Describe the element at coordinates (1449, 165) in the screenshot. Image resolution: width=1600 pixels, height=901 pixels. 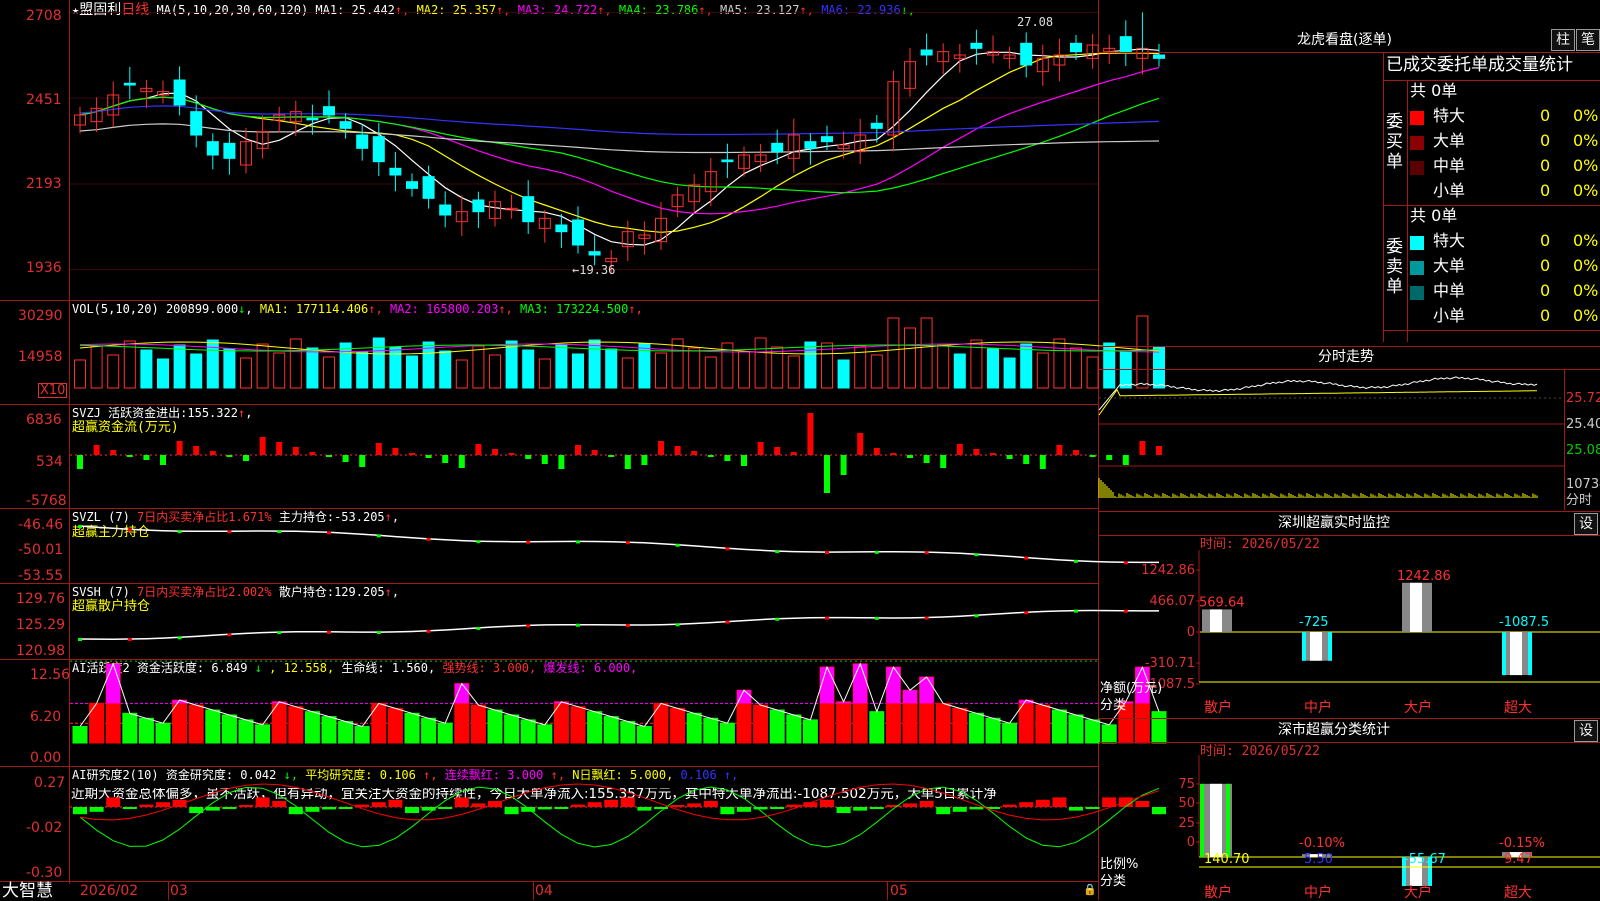
I see `order-type-label: 中单` at that location.